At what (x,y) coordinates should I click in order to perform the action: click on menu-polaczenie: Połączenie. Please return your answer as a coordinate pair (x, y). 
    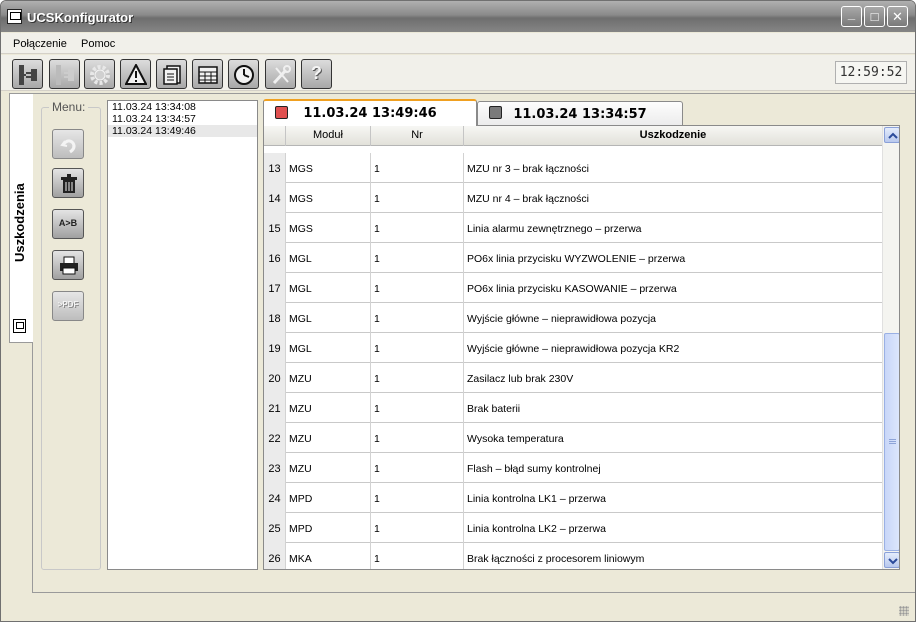
    Looking at the image, I should click on (40, 44).